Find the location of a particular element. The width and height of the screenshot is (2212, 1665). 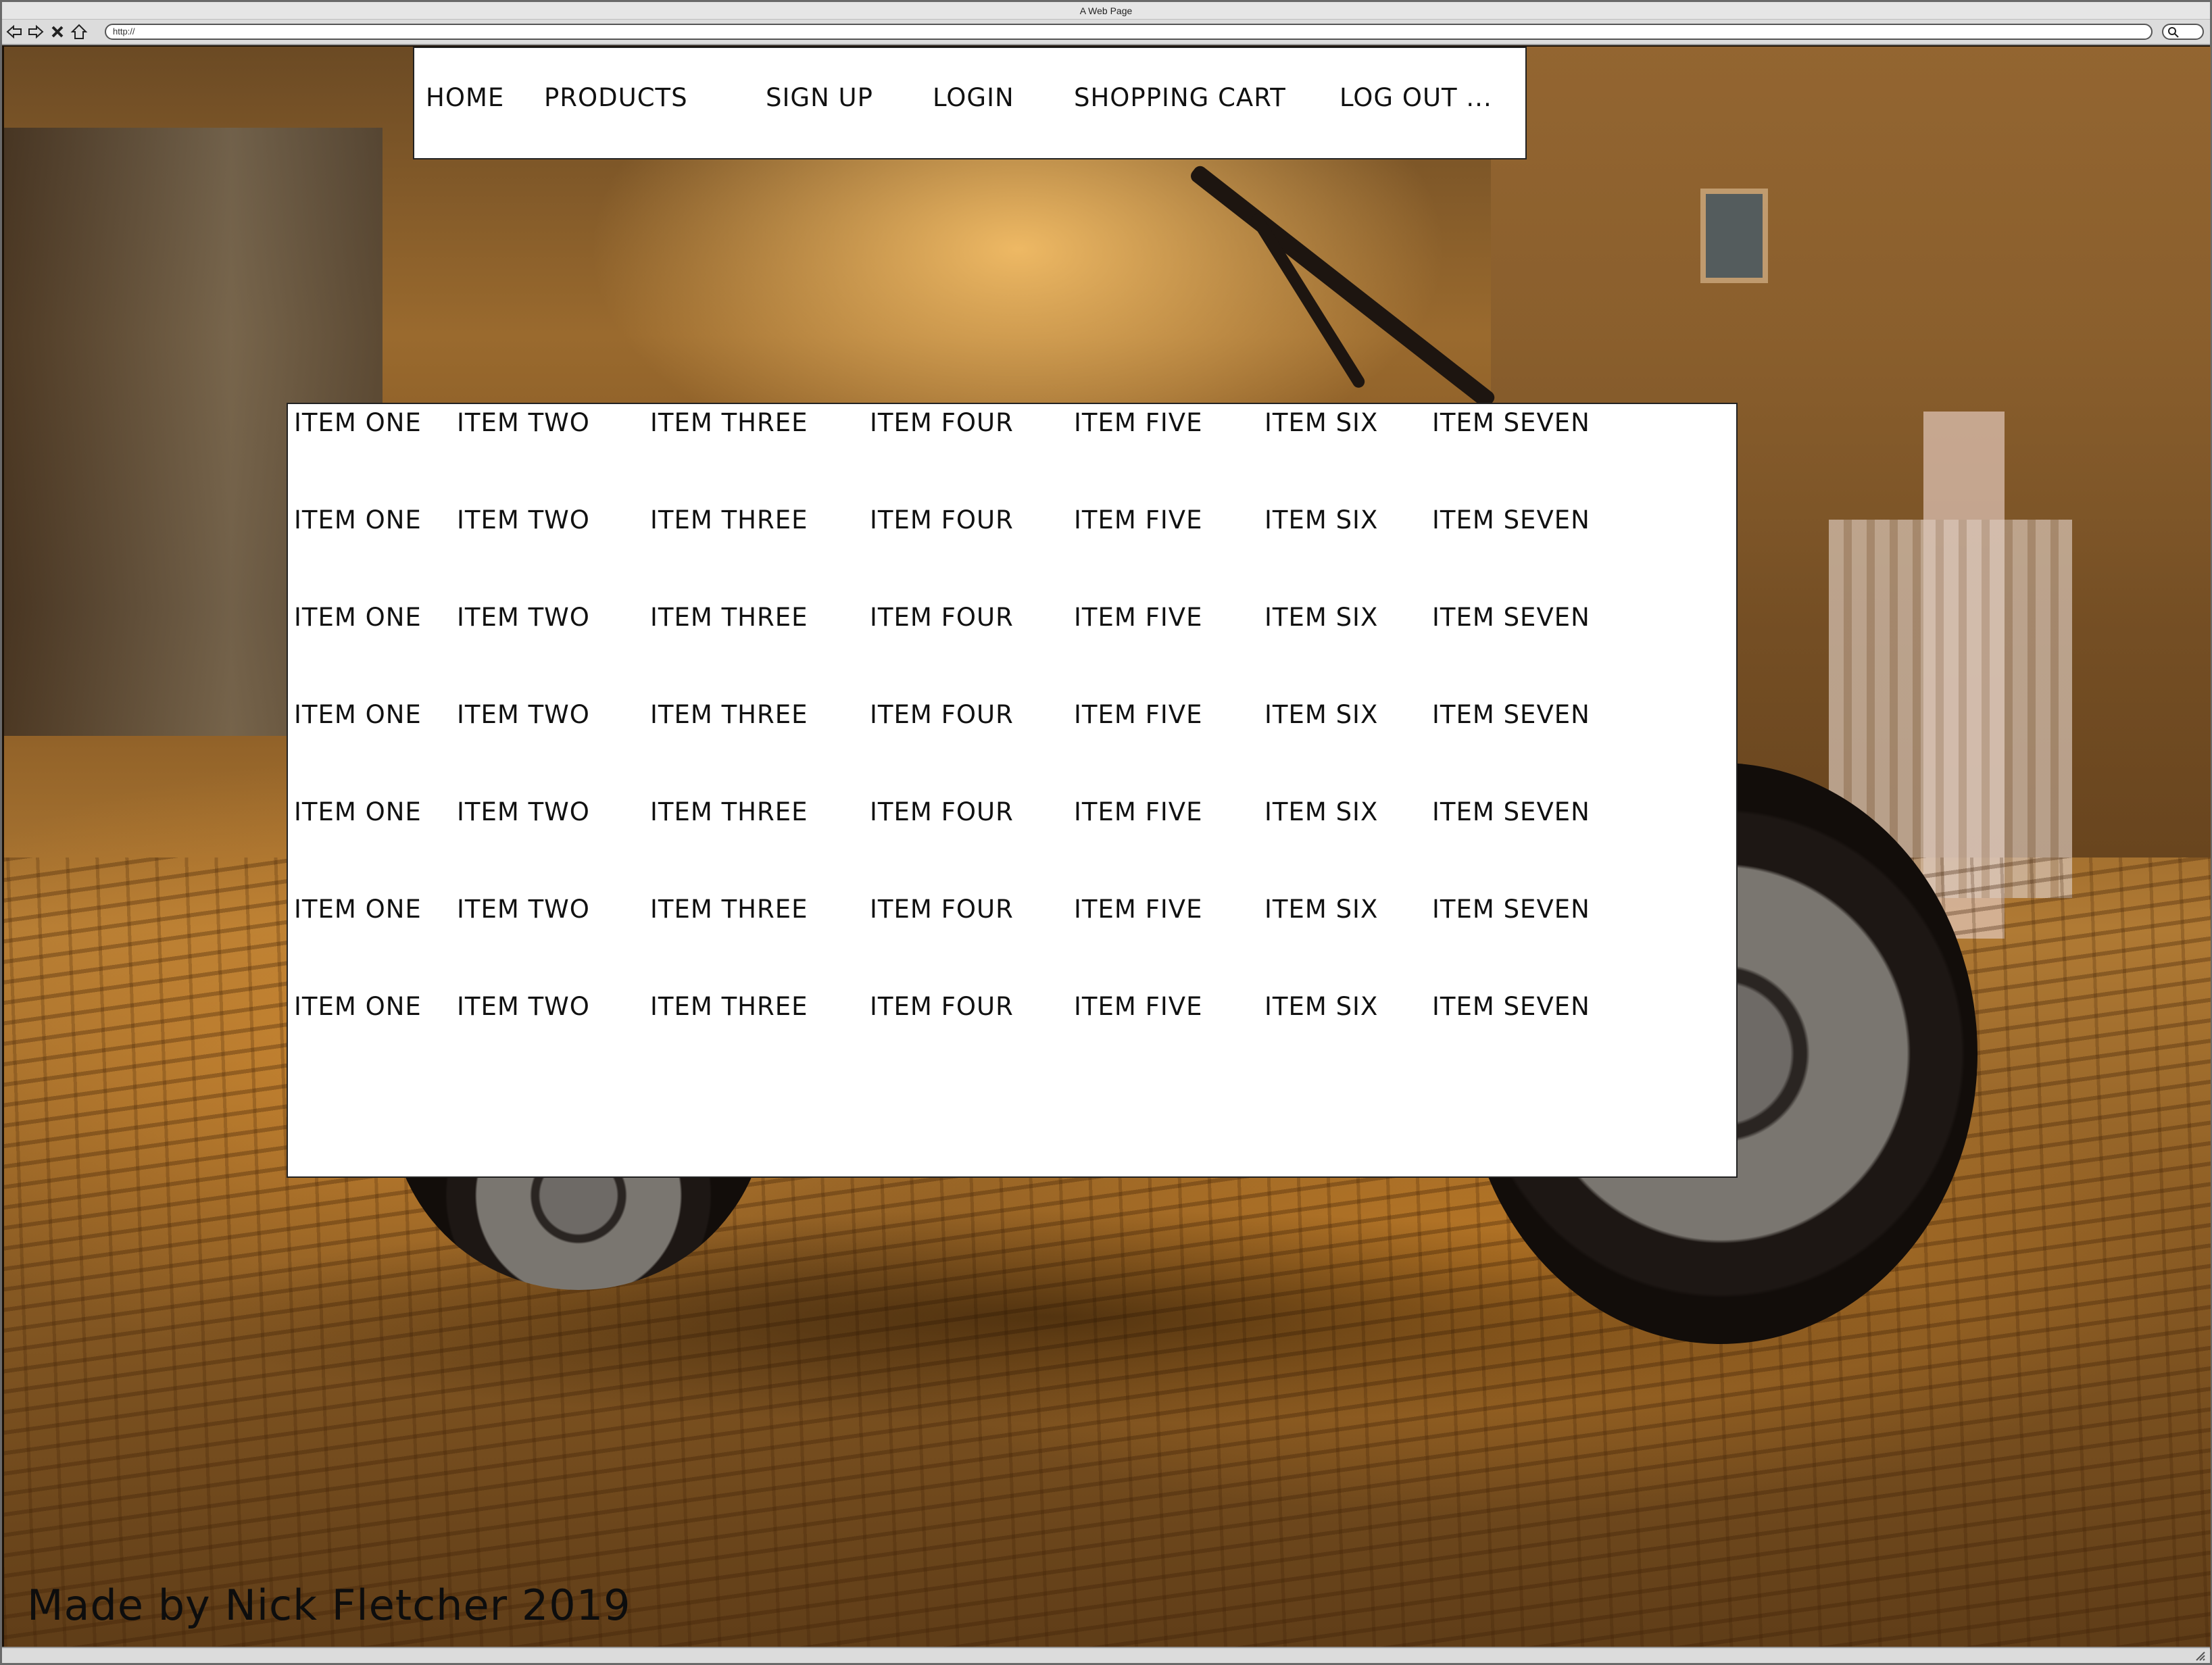

close-icon is located at coordinates (57, 32).